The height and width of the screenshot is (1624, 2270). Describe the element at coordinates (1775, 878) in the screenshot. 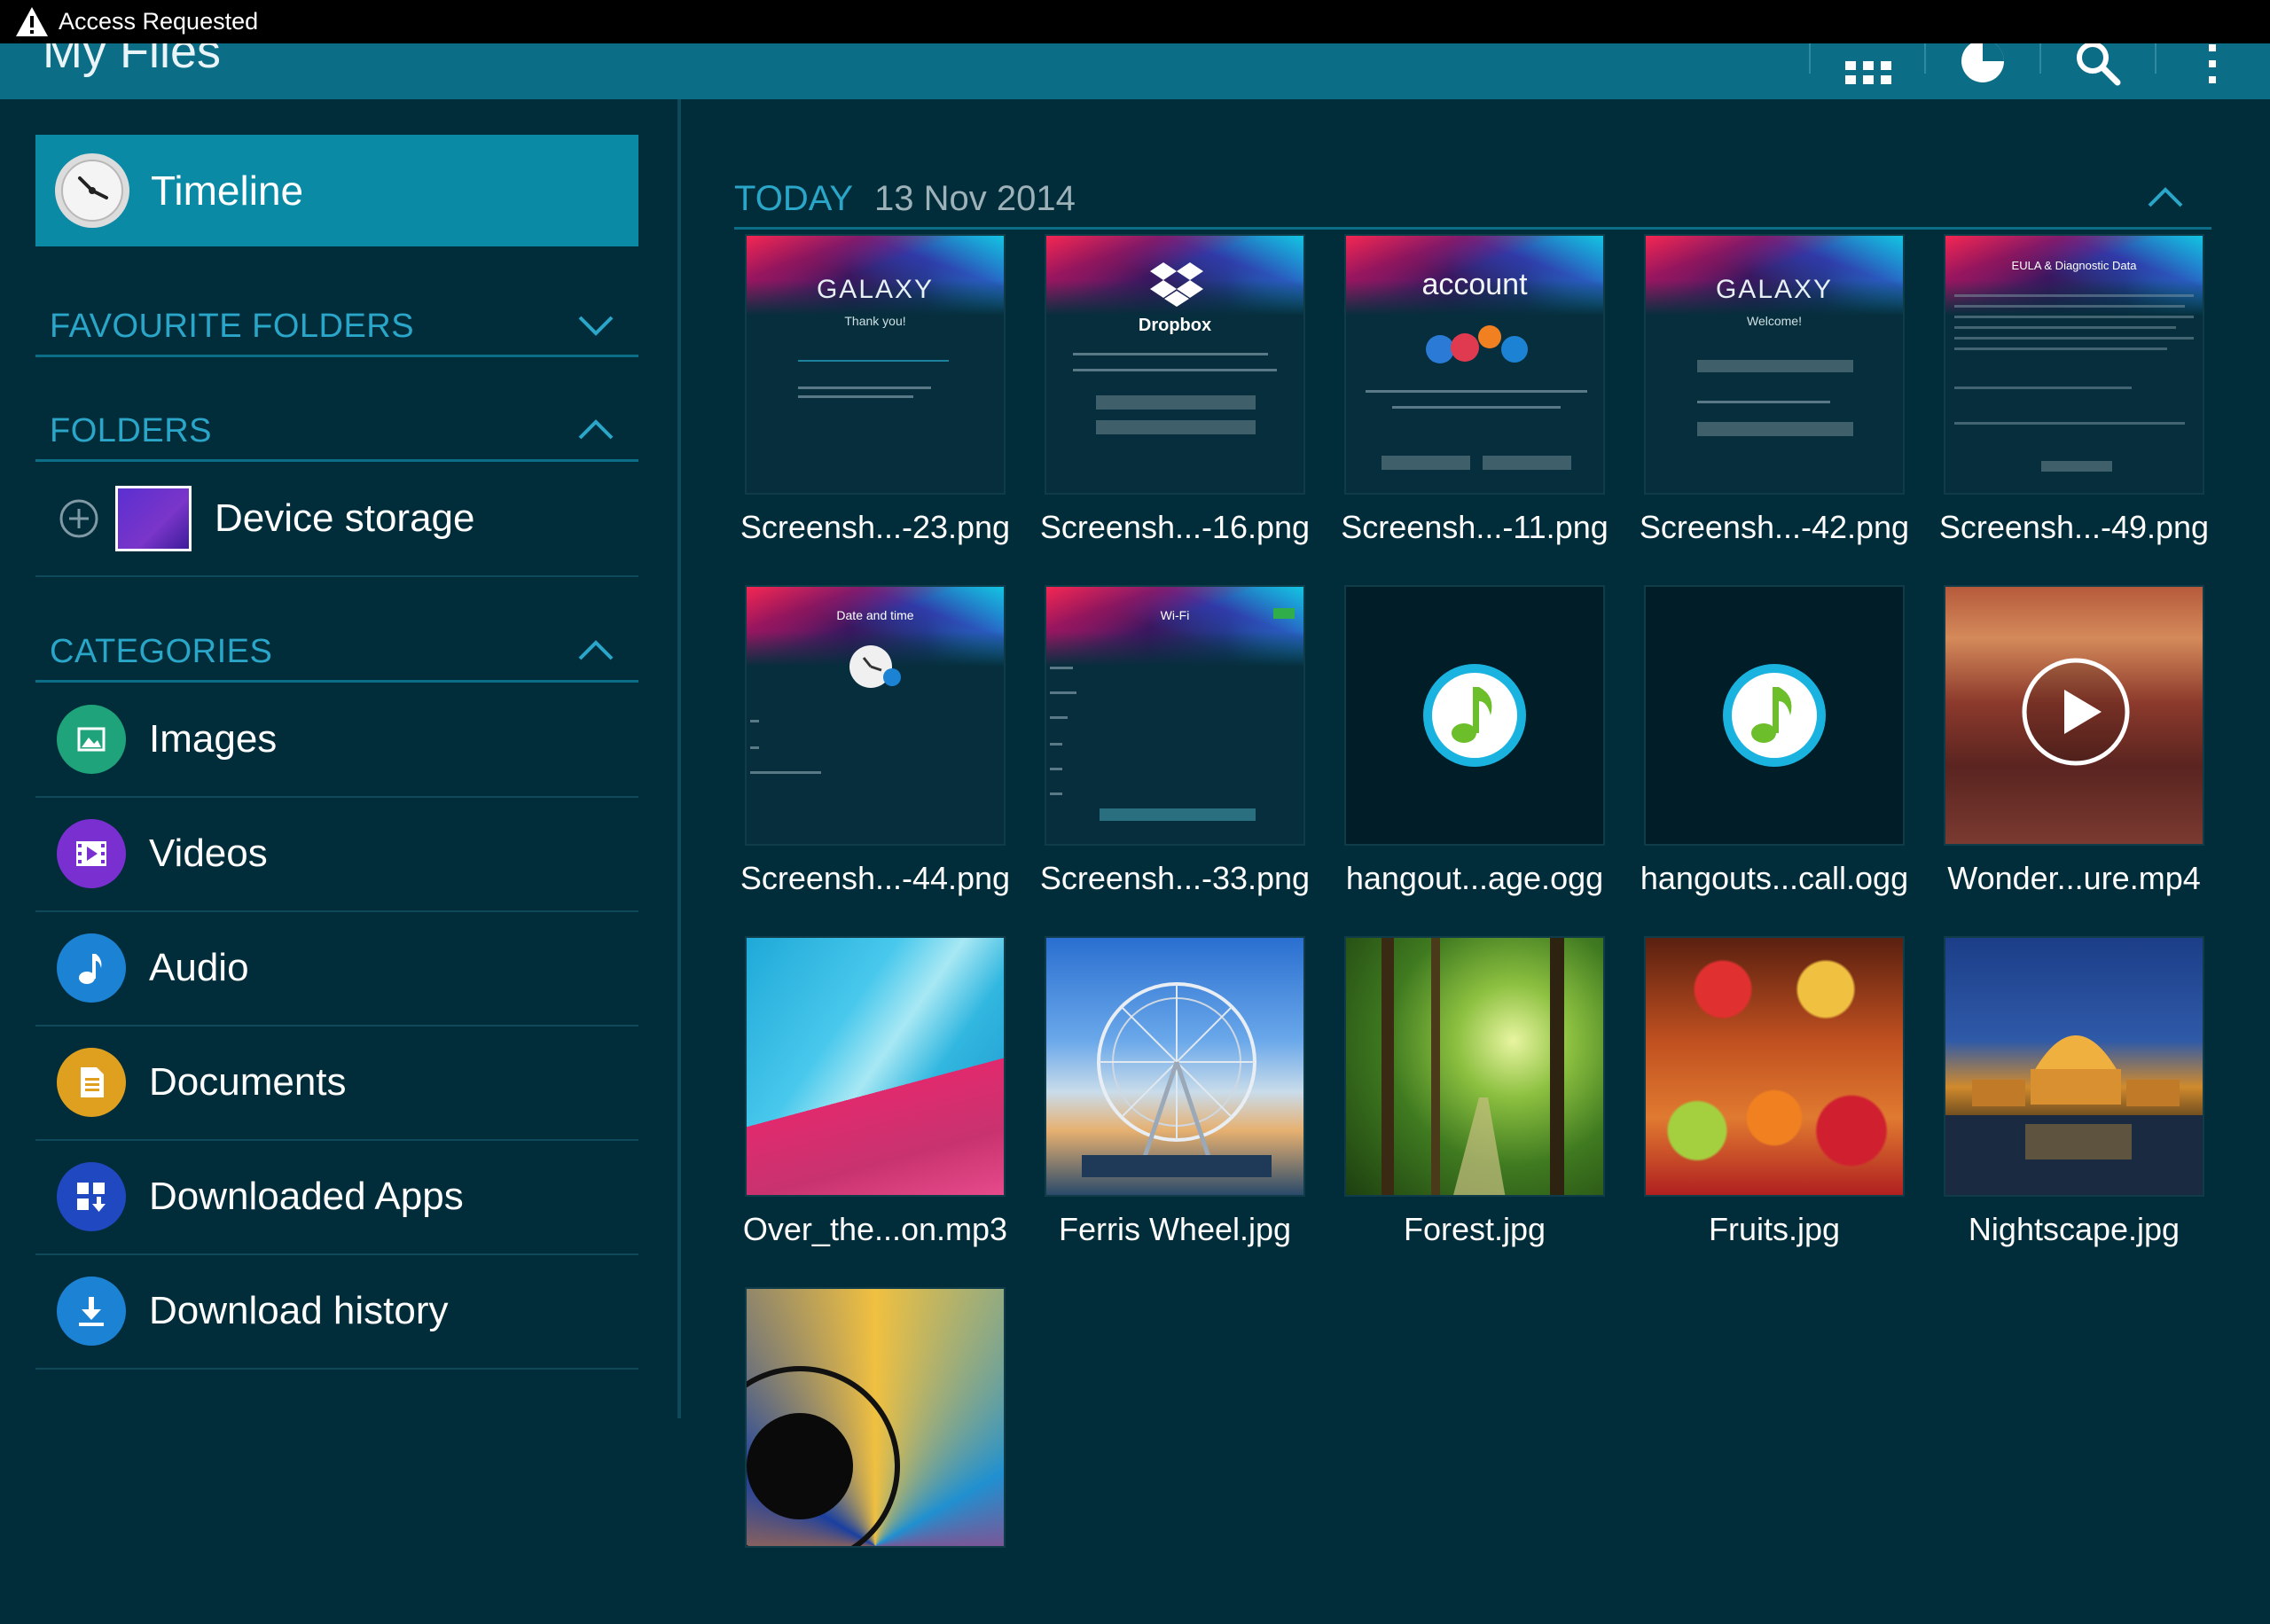

I see `file-name: hangouts...call.ogg` at that location.